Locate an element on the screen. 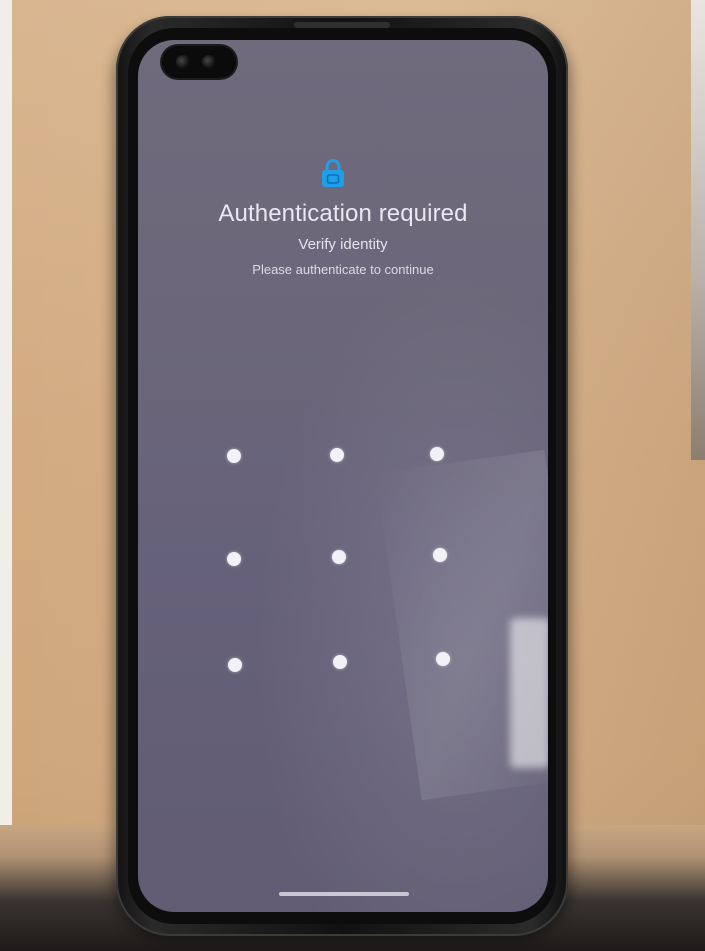 Image resolution: width=705 pixels, height=951 pixels. lock-icon is located at coordinates (333, 173).